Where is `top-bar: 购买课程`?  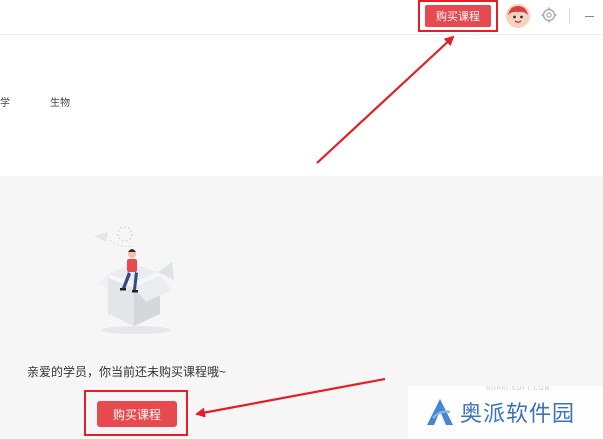 top-bar: 购买课程 is located at coordinates (301, 17).